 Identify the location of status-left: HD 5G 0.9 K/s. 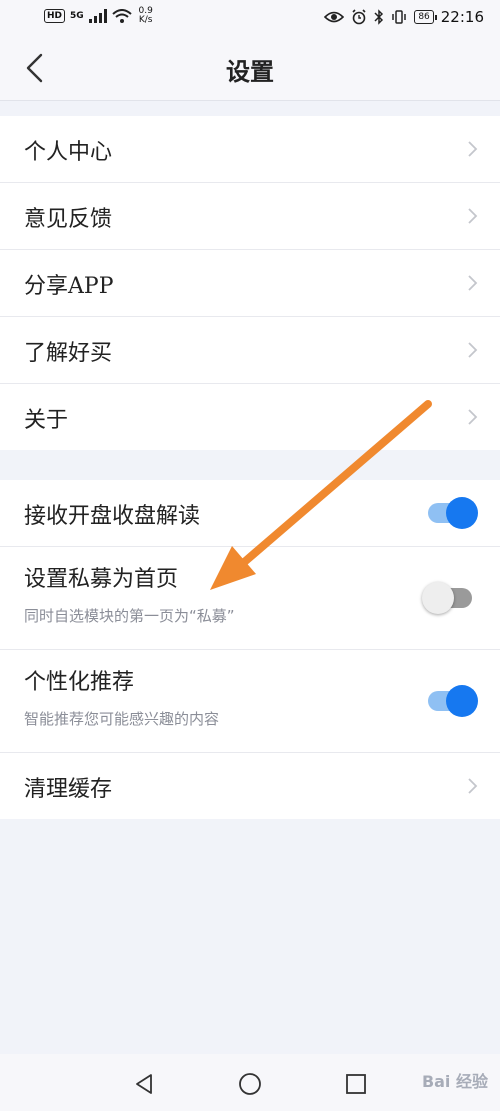
(99, 16).